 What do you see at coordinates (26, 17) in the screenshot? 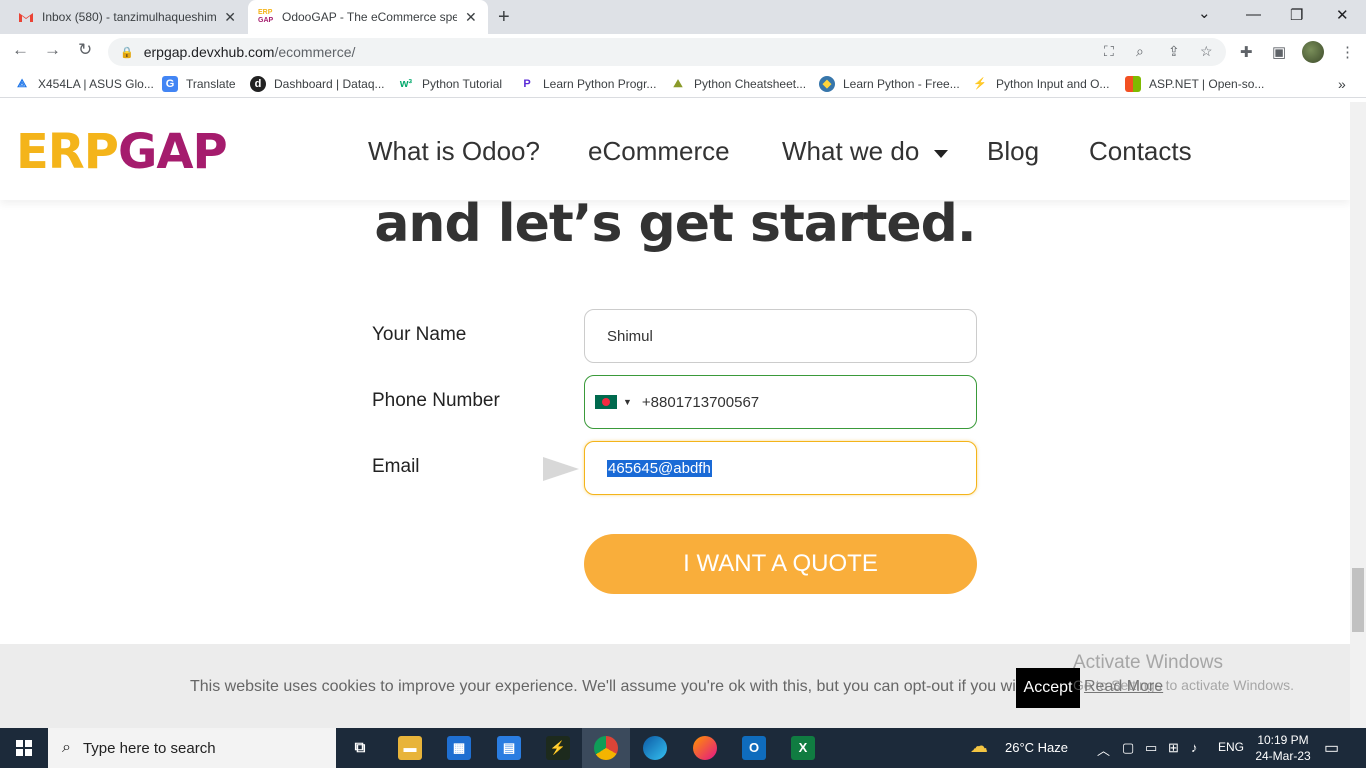
I see `gmail-icon` at bounding box center [26, 17].